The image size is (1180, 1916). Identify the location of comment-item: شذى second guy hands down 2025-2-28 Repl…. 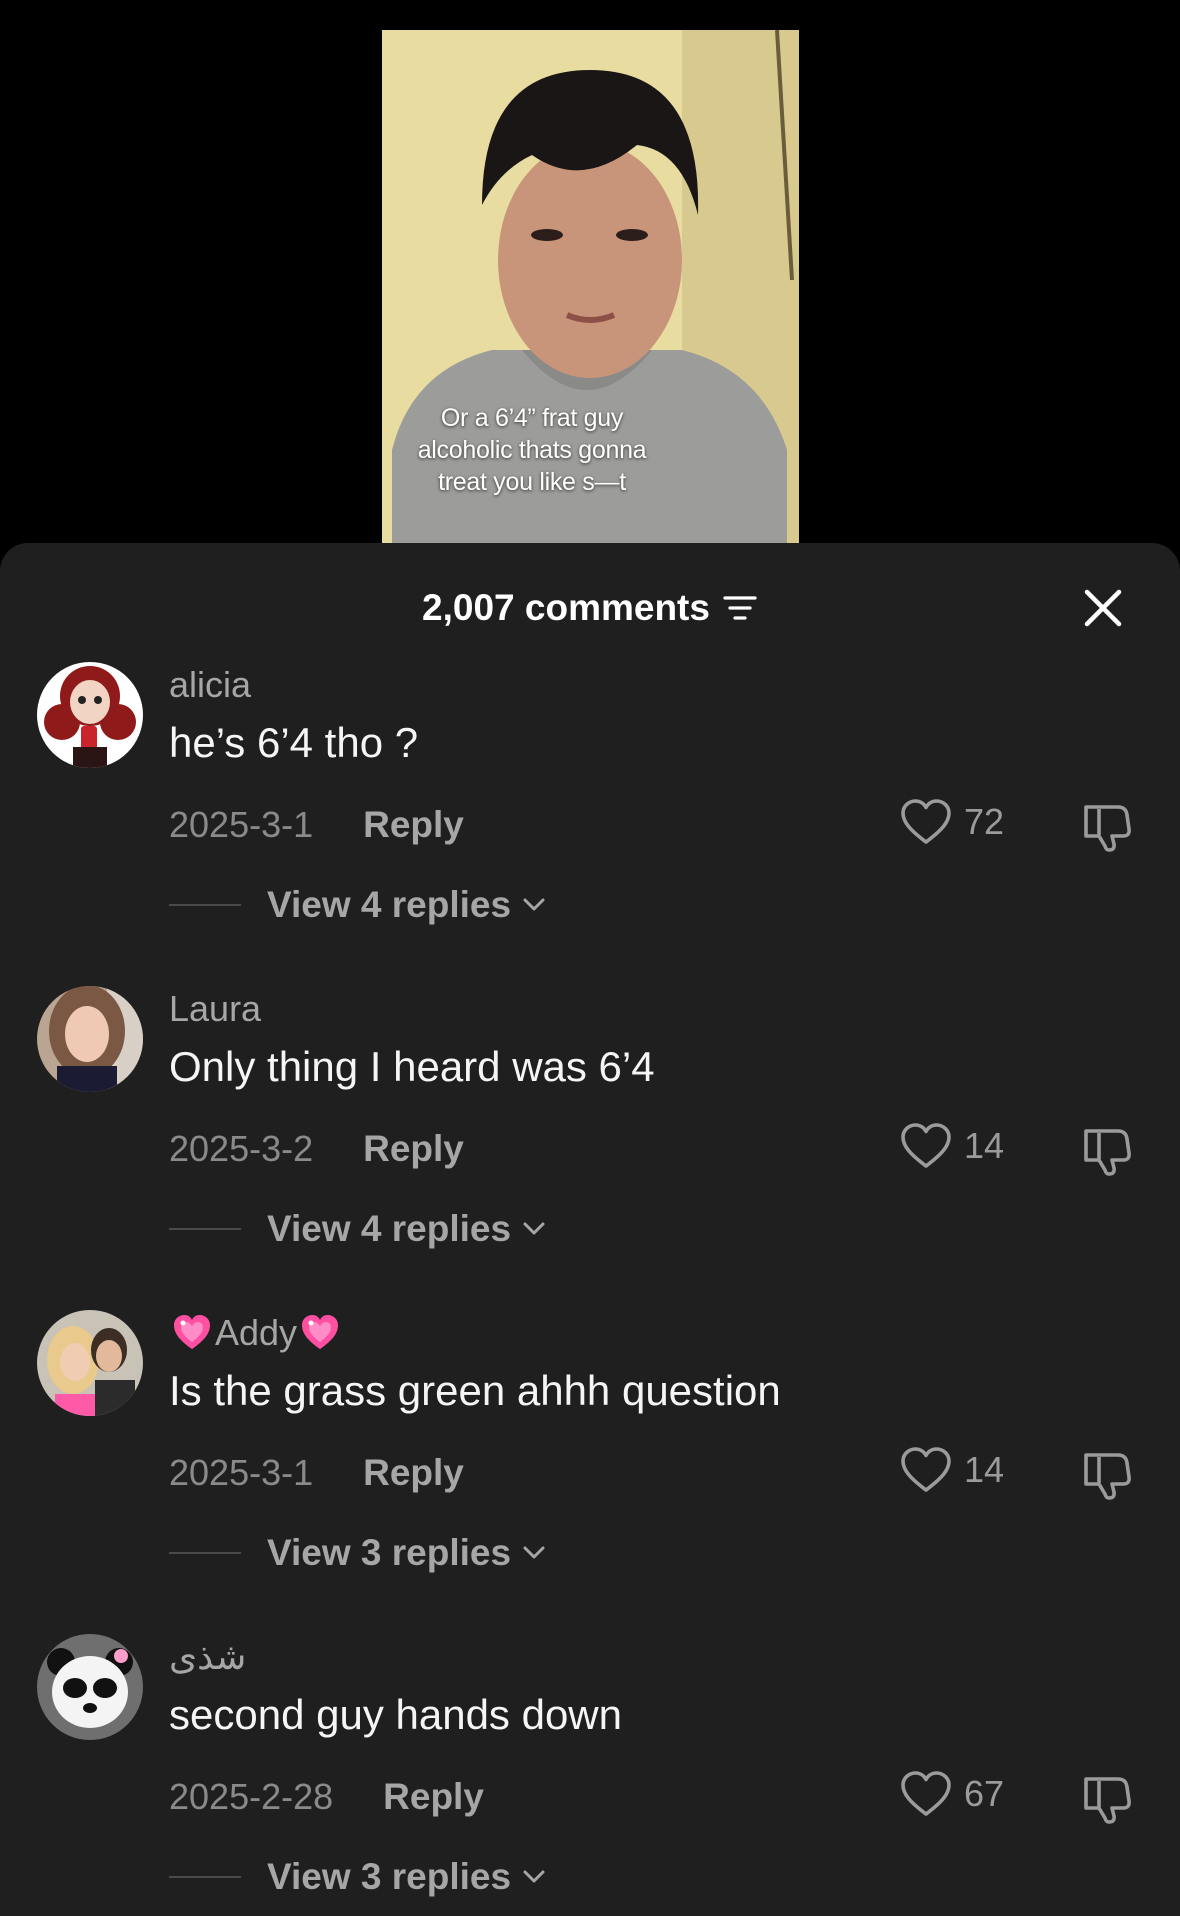
(590, 1775).